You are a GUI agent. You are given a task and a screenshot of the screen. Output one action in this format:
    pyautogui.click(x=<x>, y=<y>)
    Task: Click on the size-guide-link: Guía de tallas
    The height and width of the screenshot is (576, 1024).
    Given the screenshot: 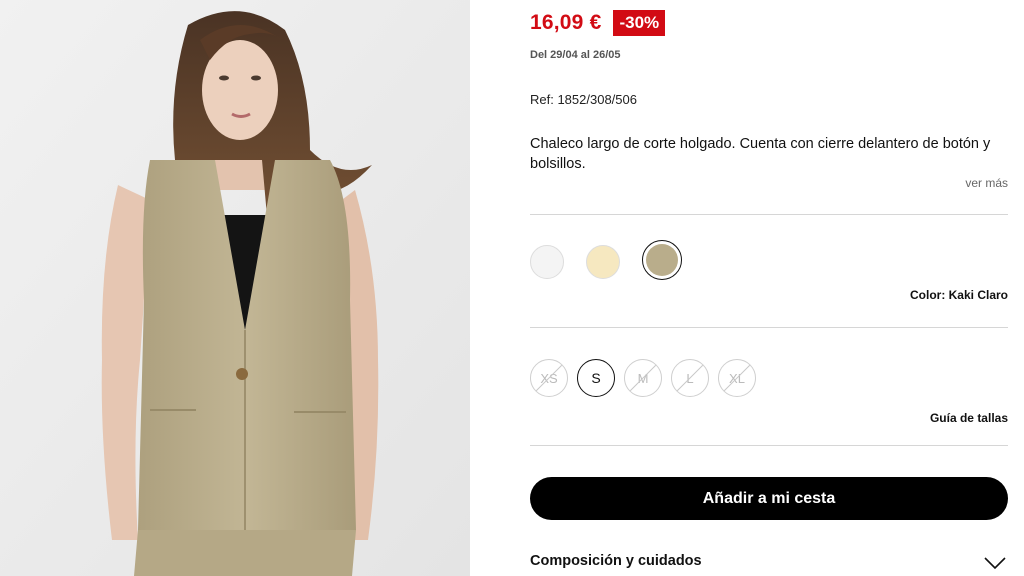 What is the action you would take?
    pyautogui.click(x=969, y=418)
    